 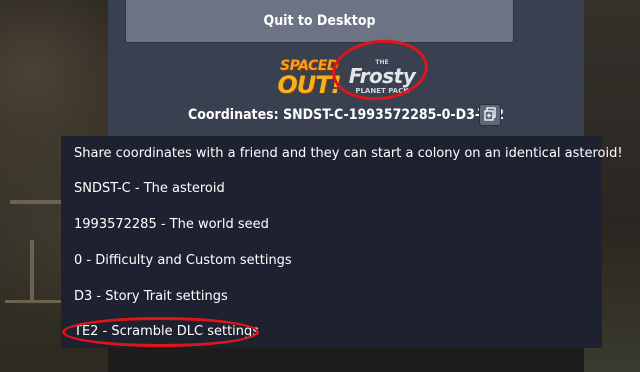 What do you see at coordinates (309, 85) in the screenshot?
I see `spaced-out-logo-line2: OUT!` at bounding box center [309, 85].